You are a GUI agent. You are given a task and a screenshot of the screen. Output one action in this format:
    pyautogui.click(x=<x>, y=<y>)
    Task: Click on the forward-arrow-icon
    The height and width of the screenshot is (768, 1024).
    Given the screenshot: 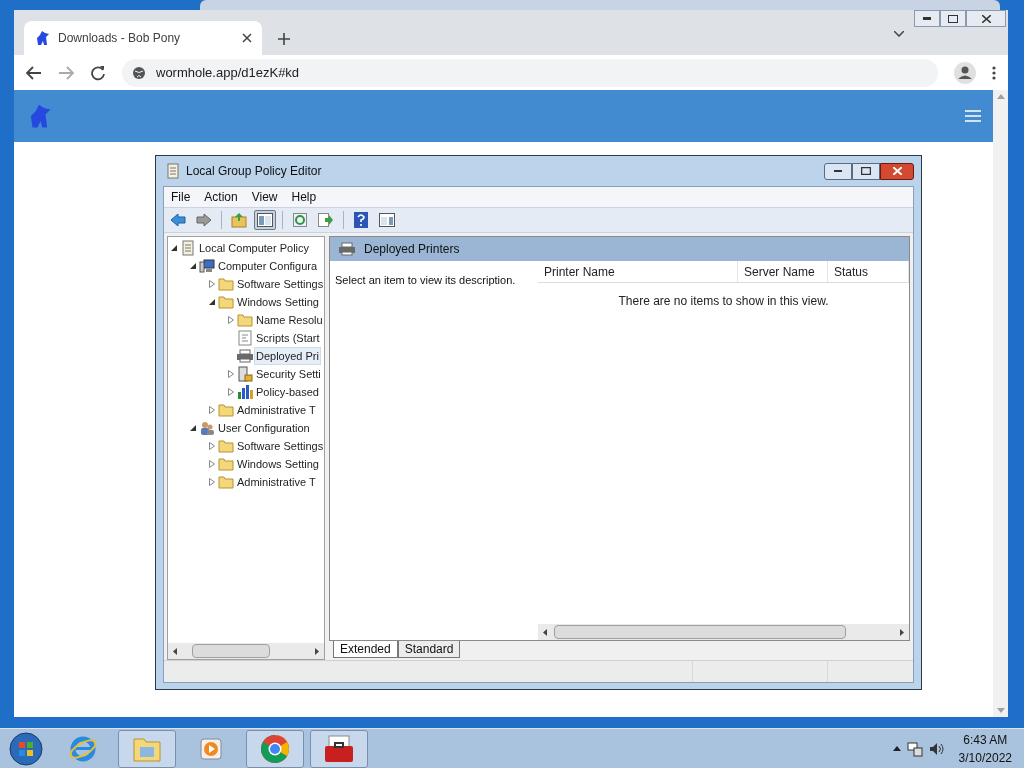 What is the action you would take?
    pyautogui.click(x=204, y=220)
    